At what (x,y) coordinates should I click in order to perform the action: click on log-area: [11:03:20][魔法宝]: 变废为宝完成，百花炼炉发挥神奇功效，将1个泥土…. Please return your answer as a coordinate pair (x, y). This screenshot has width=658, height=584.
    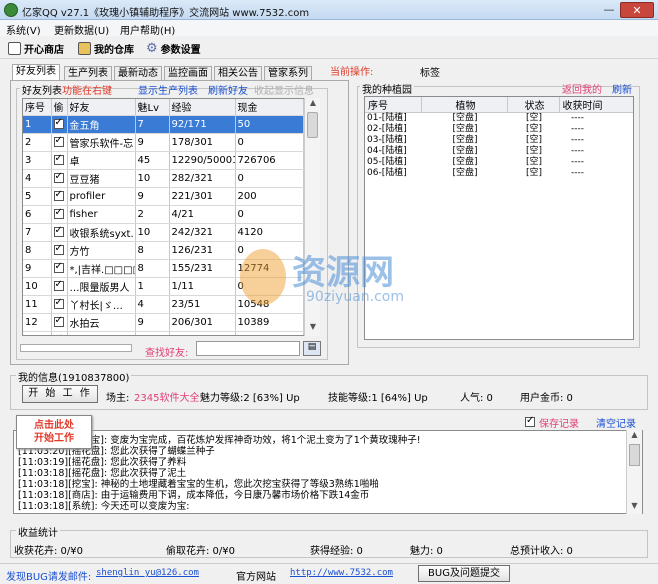
    Looking at the image, I should click on (328, 472).